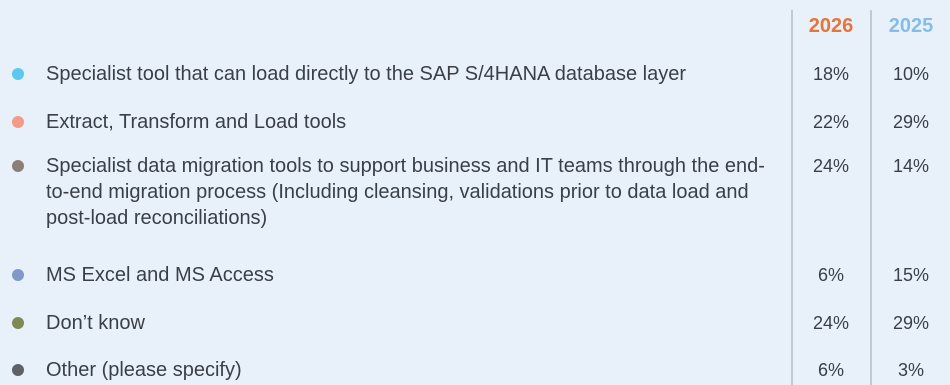 Image resolution: width=950 pixels, height=385 pixels. Describe the element at coordinates (831, 25) in the screenshot. I see `column-header-2026: 2026` at that location.